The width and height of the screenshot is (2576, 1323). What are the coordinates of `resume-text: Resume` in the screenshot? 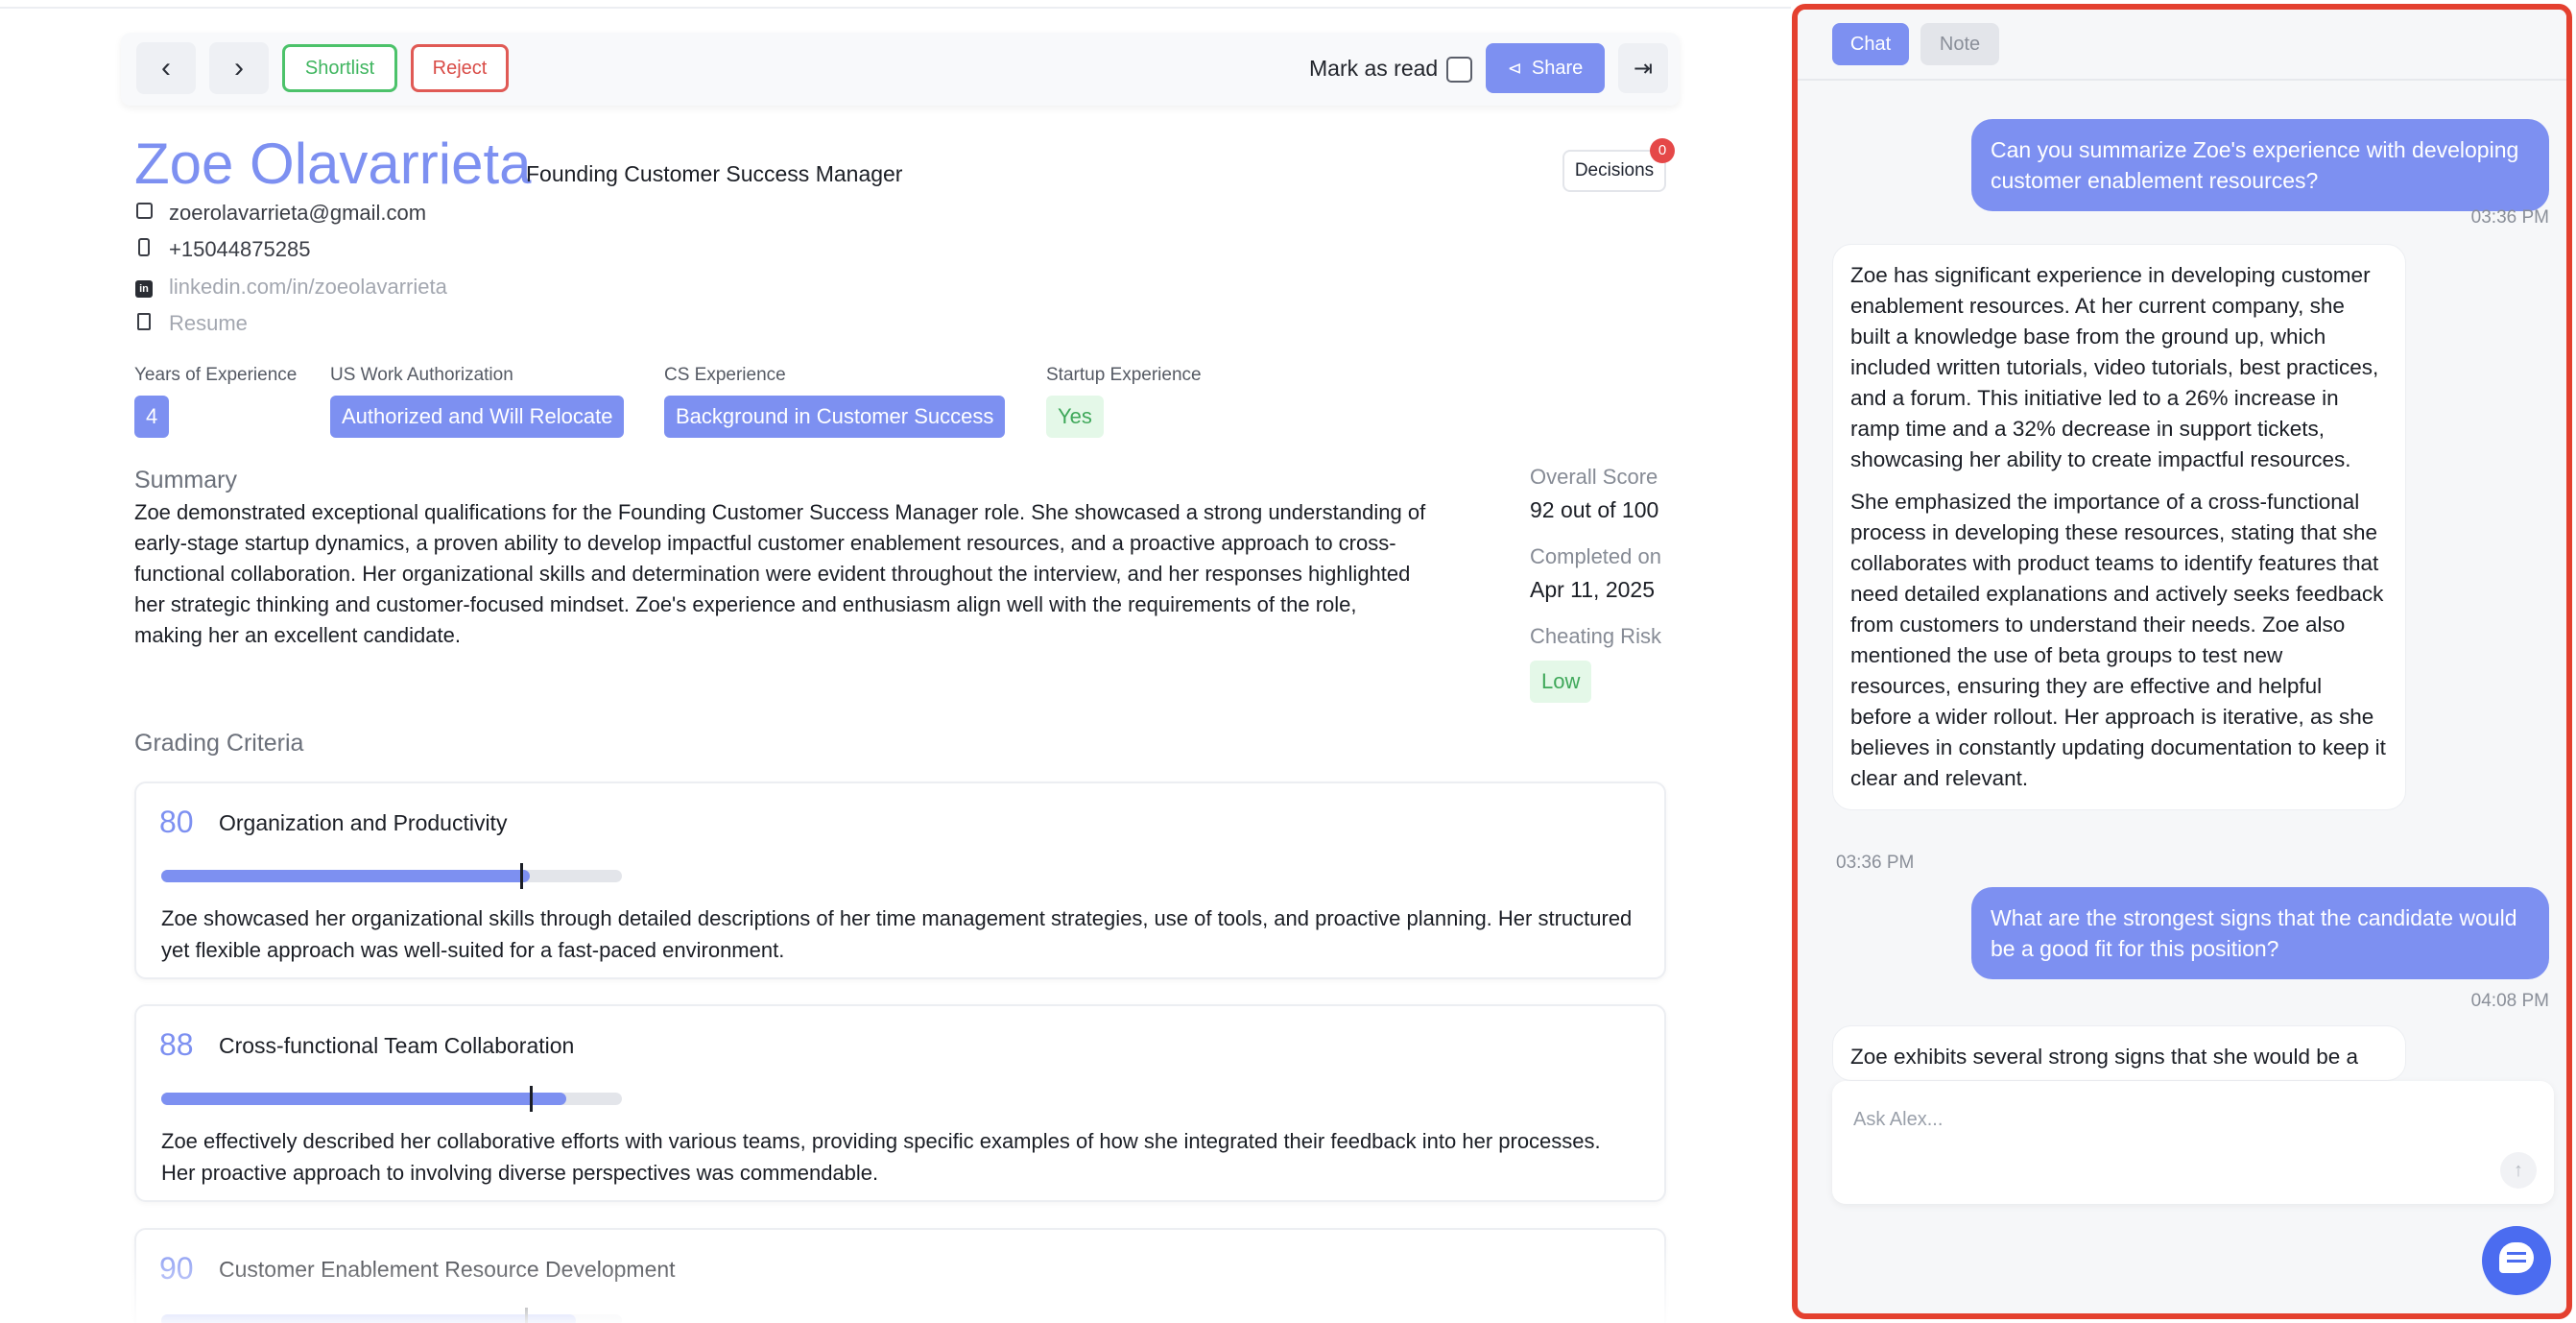 It's located at (208, 323).